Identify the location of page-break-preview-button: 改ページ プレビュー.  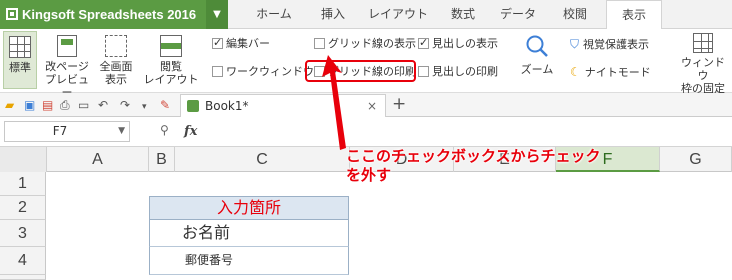
(67, 65).